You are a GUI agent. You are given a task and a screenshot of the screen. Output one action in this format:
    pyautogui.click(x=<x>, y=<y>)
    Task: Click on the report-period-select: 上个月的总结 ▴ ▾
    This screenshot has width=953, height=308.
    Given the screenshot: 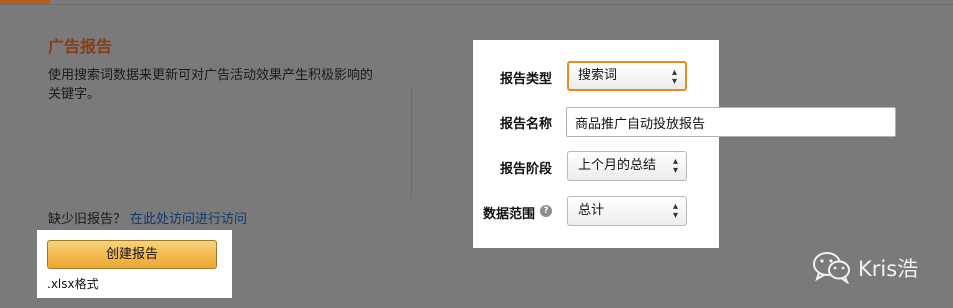 What is the action you would take?
    pyautogui.click(x=627, y=166)
    